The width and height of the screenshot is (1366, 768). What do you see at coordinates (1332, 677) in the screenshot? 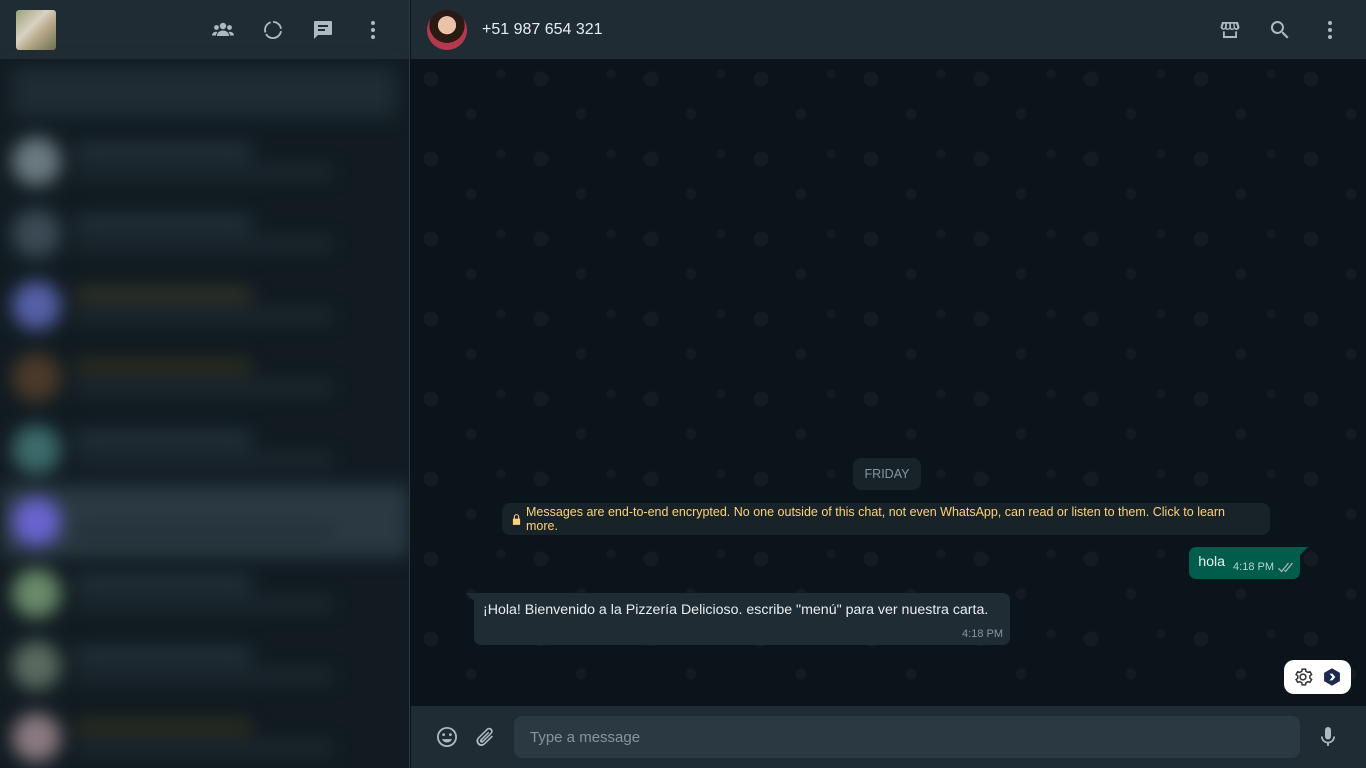
I see `extension-logo-icon` at bounding box center [1332, 677].